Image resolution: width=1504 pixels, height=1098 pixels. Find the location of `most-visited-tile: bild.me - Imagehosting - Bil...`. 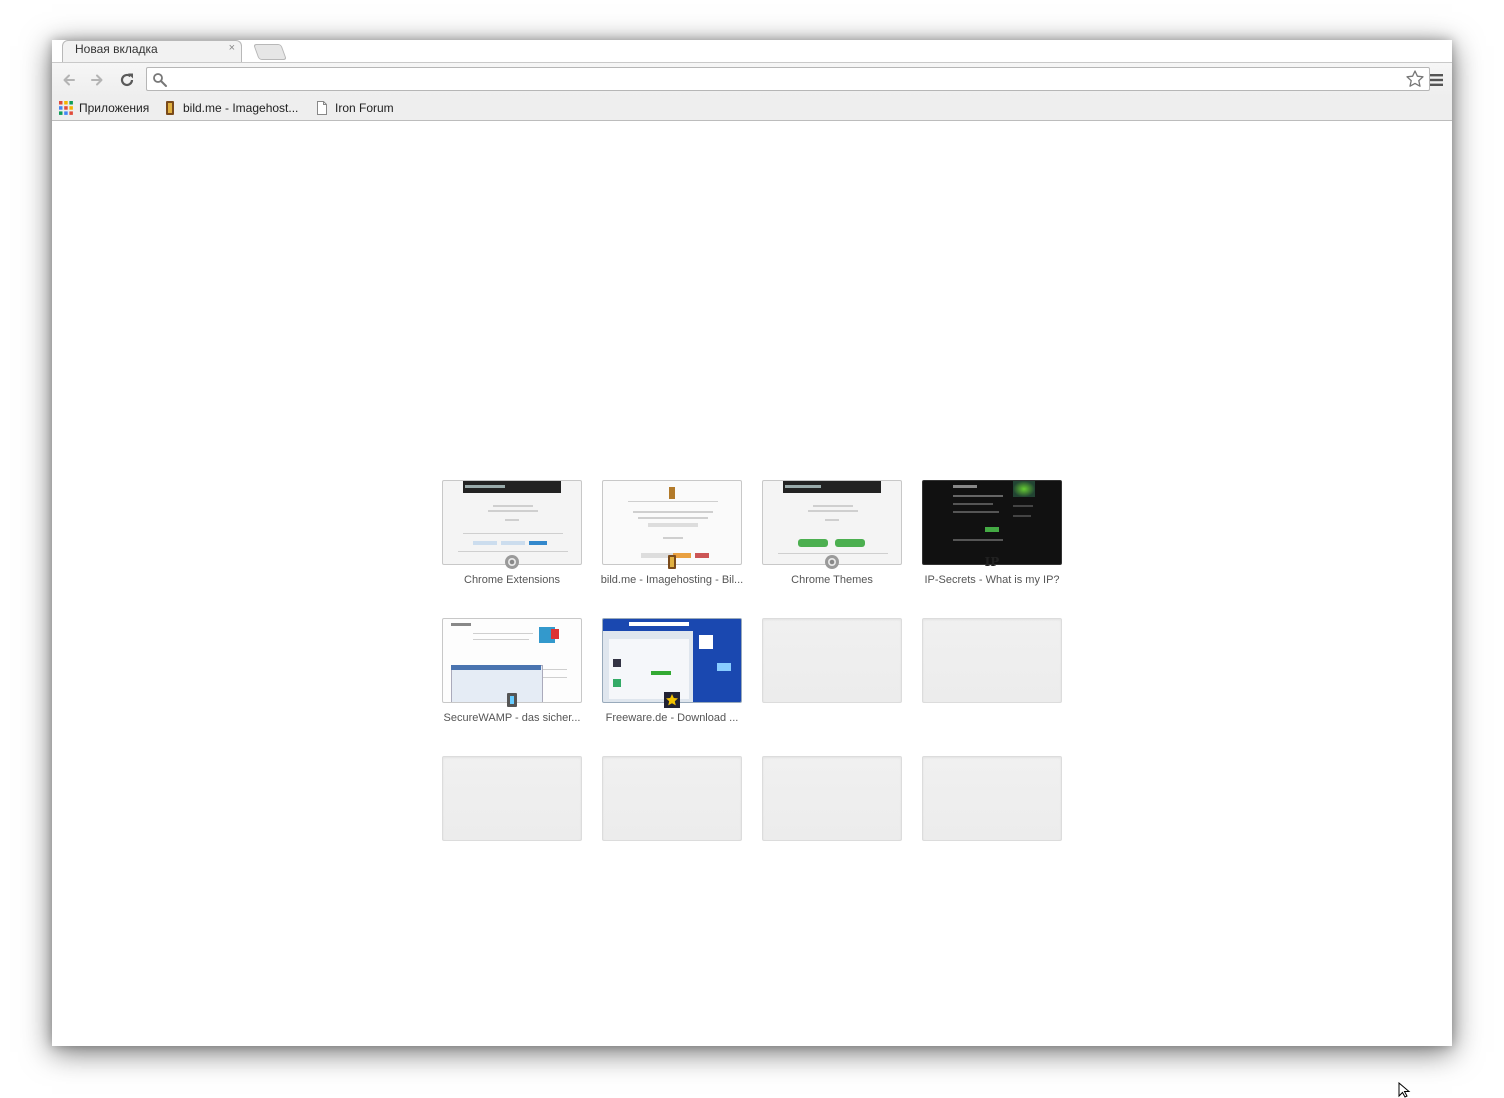

most-visited-tile: bild.me - Imagehosting - Bil... is located at coordinates (672, 533).